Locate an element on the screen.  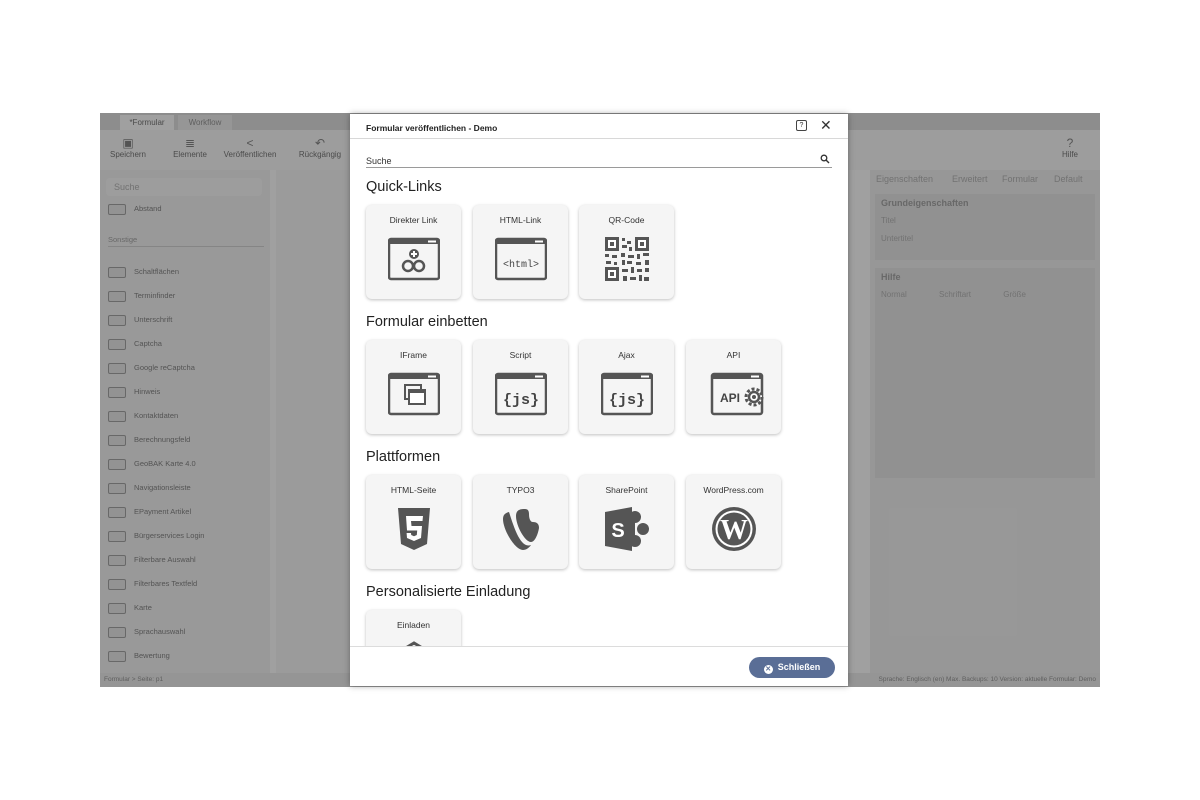
sharepoint-icon: S is located at coordinates (627, 529).